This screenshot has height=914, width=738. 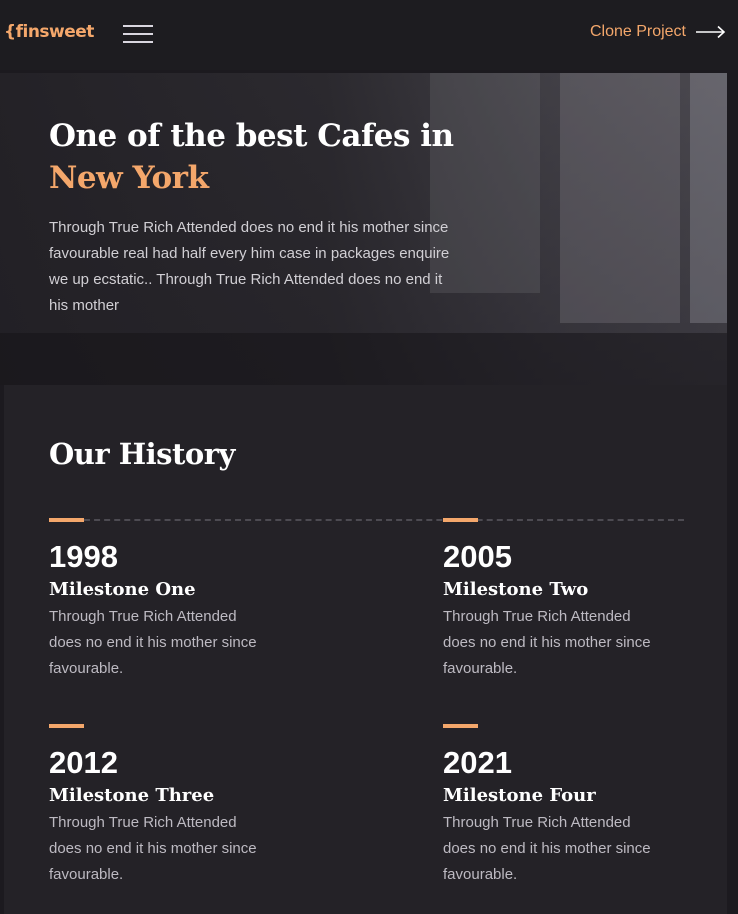 I want to click on top-navbar: {finsweet Clone Project, so click(x=369, y=35).